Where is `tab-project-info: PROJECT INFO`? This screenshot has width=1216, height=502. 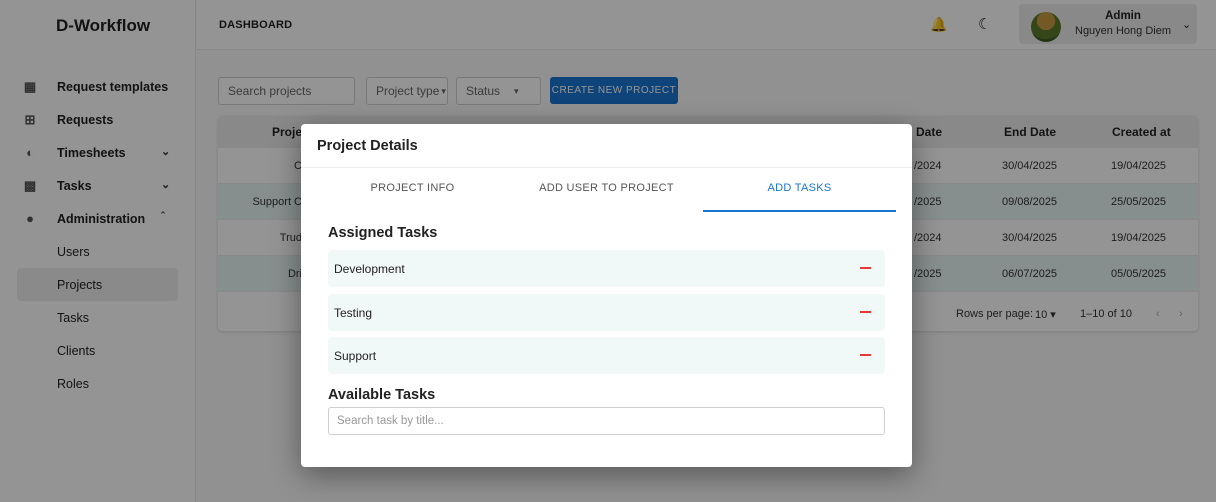 tab-project-info: PROJECT INFO is located at coordinates (412, 197).